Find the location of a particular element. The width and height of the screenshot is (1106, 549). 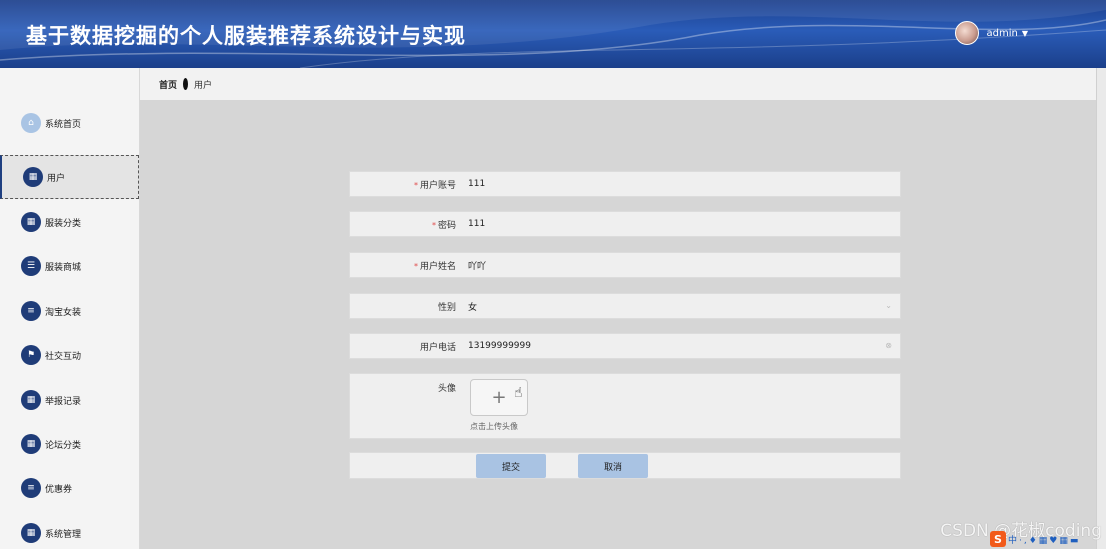

breadcrumb: 首页 用户 is located at coordinates (618, 84).